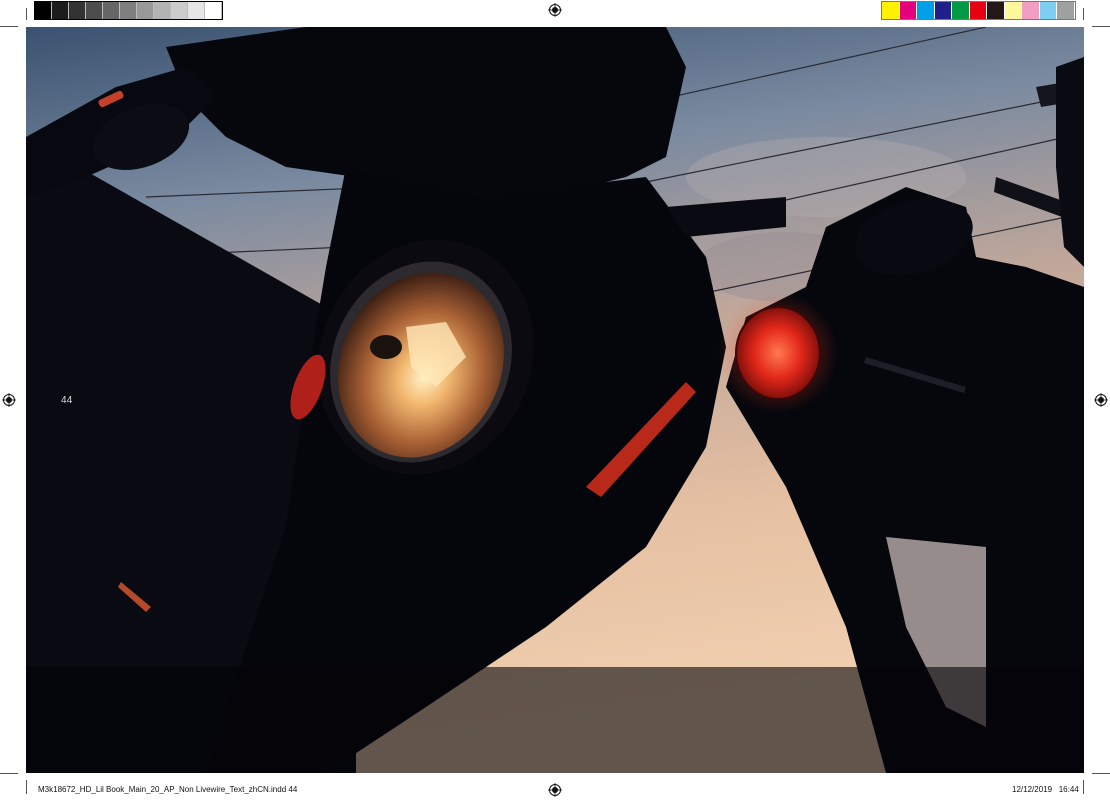 The height and width of the screenshot is (800, 1110). Describe the element at coordinates (9, 400) in the screenshot. I see `registration-mark-left-icon` at that location.